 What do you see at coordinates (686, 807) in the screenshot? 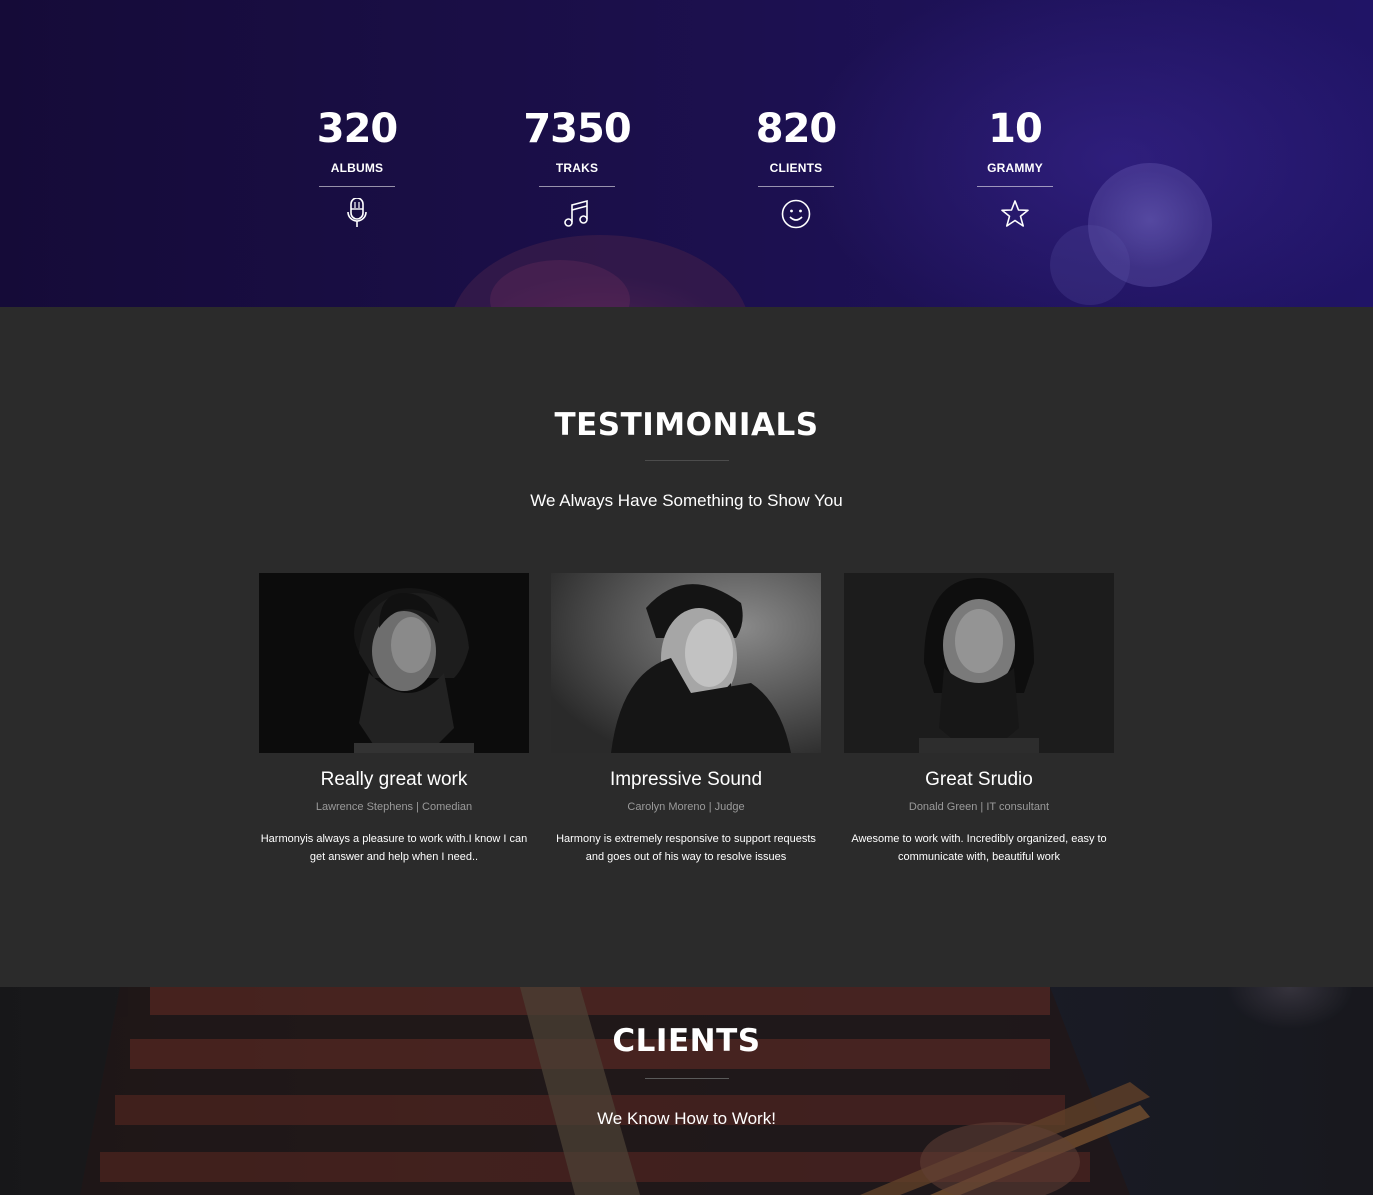
I see `testimonial-author: Carolyn Moreno | Judge` at bounding box center [686, 807].